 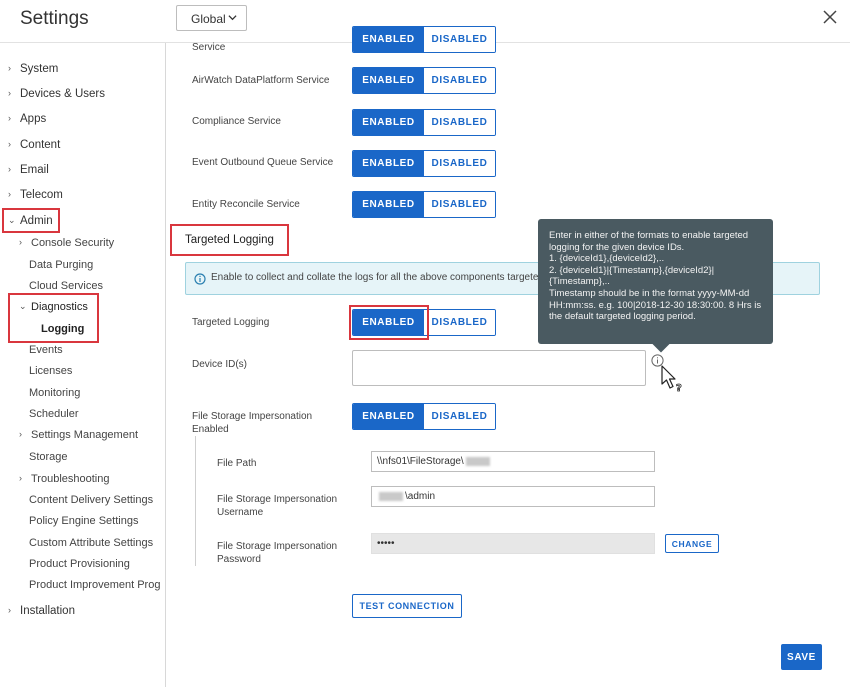 I want to click on sidebar-item-monitoring: Monitoring, so click(x=54, y=393).